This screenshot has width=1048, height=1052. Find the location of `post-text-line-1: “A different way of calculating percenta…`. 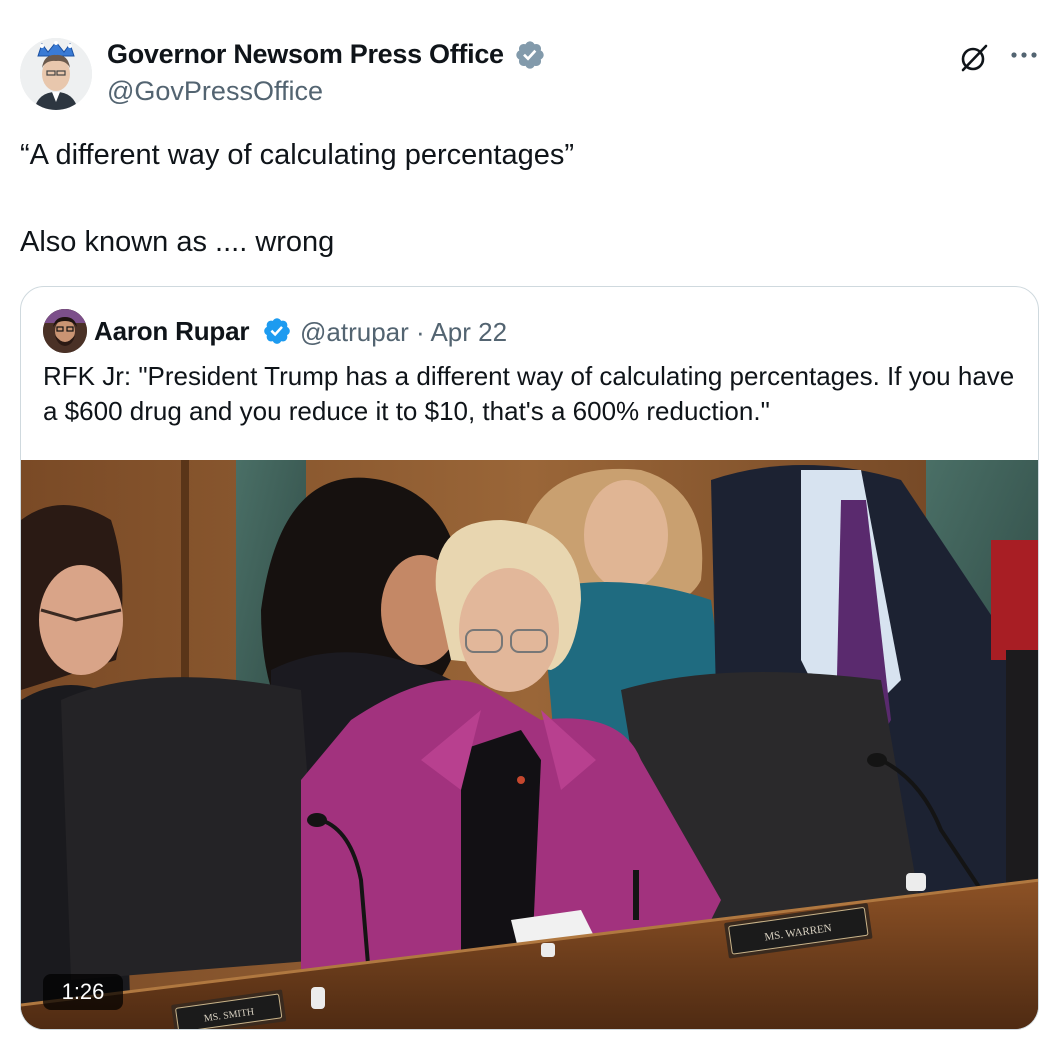

post-text-line-1: “A different way of calculating percenta… is located at coordinates (297, 155).